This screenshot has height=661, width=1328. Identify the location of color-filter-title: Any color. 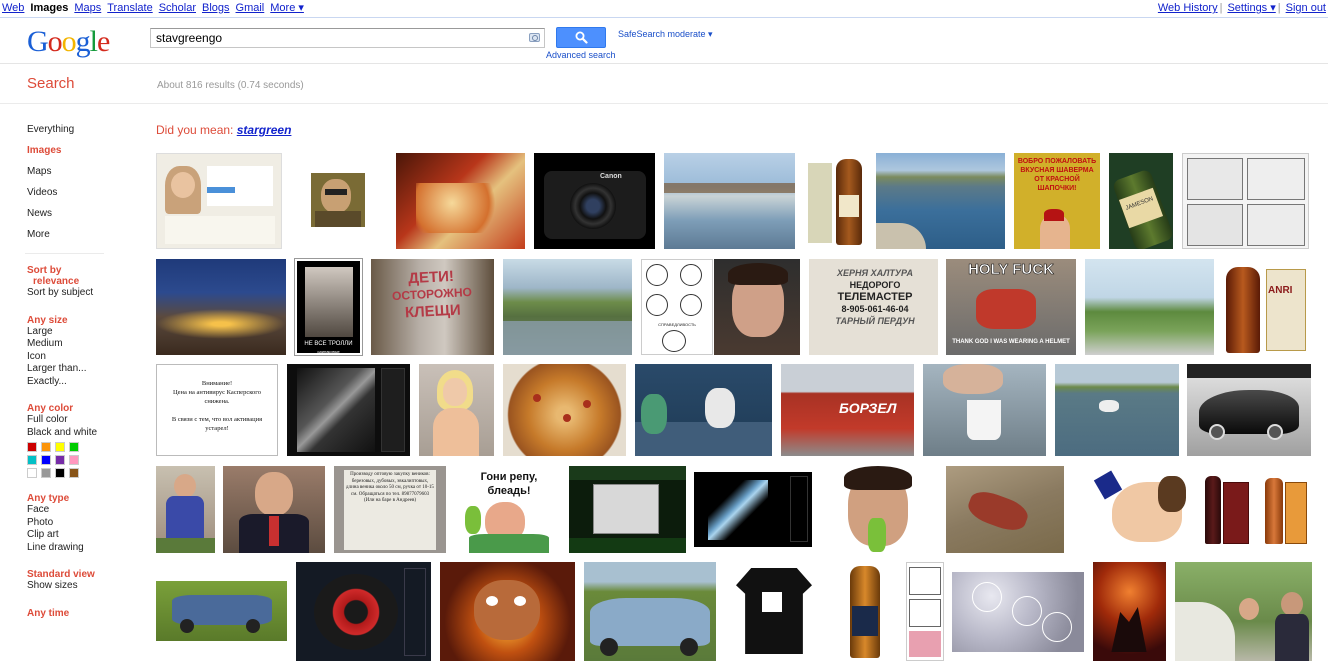
(77, 408).